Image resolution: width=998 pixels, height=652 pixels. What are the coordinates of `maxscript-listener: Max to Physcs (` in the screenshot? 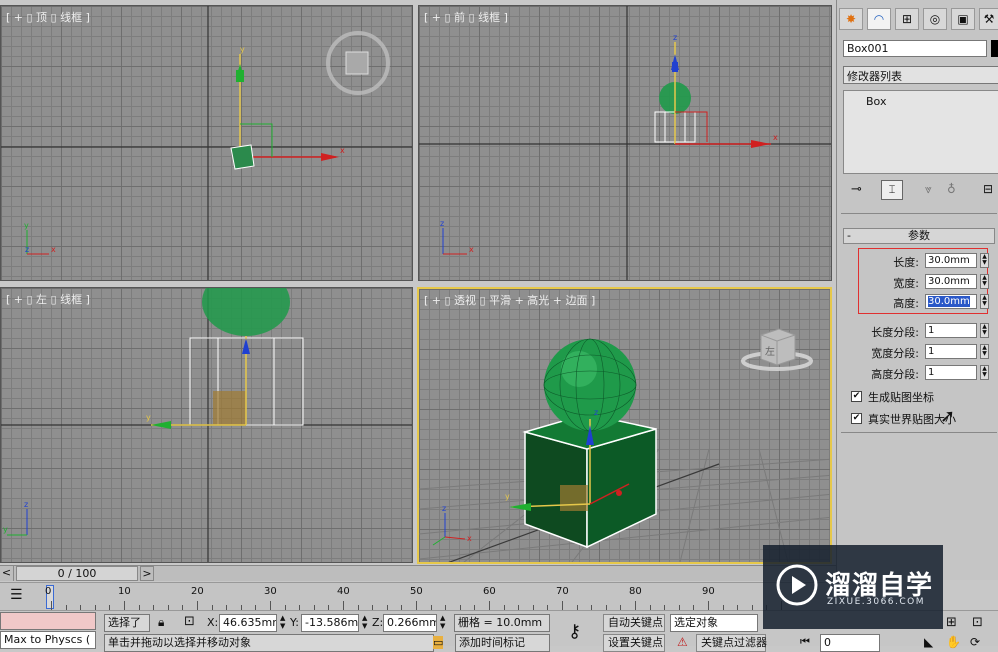 It's located at (48, 640).